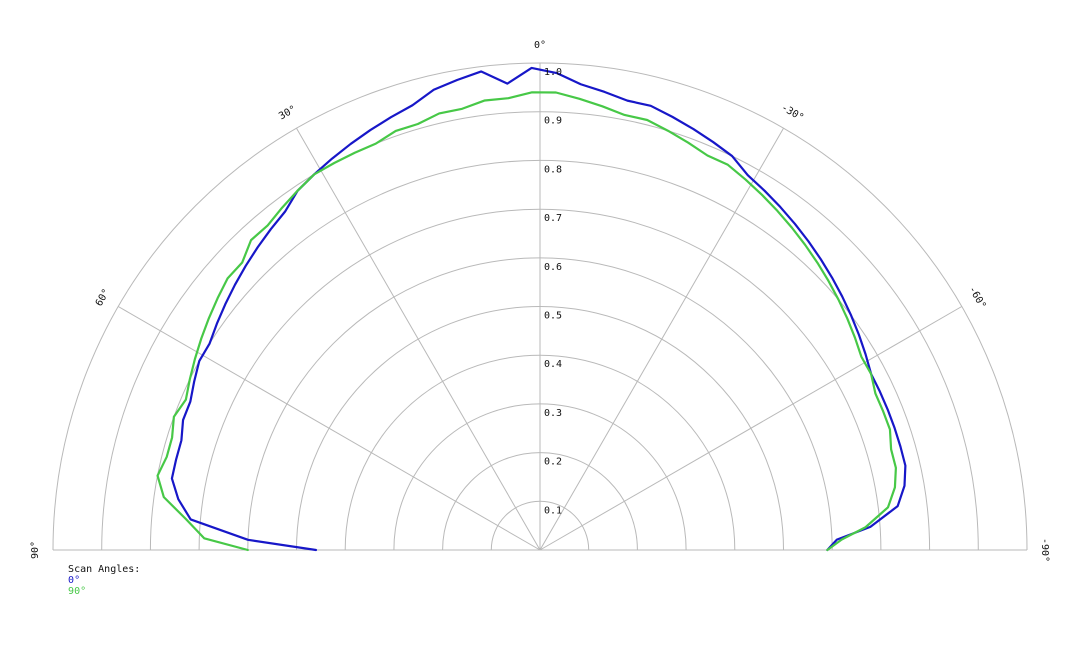 The width and height of the screenshot is (1080, 648). What do you see at coordinates (540, 45) in the screenshot?
I see `angle-tick-3: 0°` at bounding box center [540, 45].